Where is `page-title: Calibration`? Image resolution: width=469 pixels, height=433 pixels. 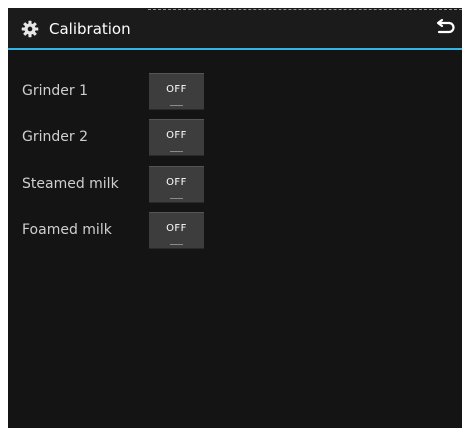 page-title: Calibration is located at coordinates (90, 29).